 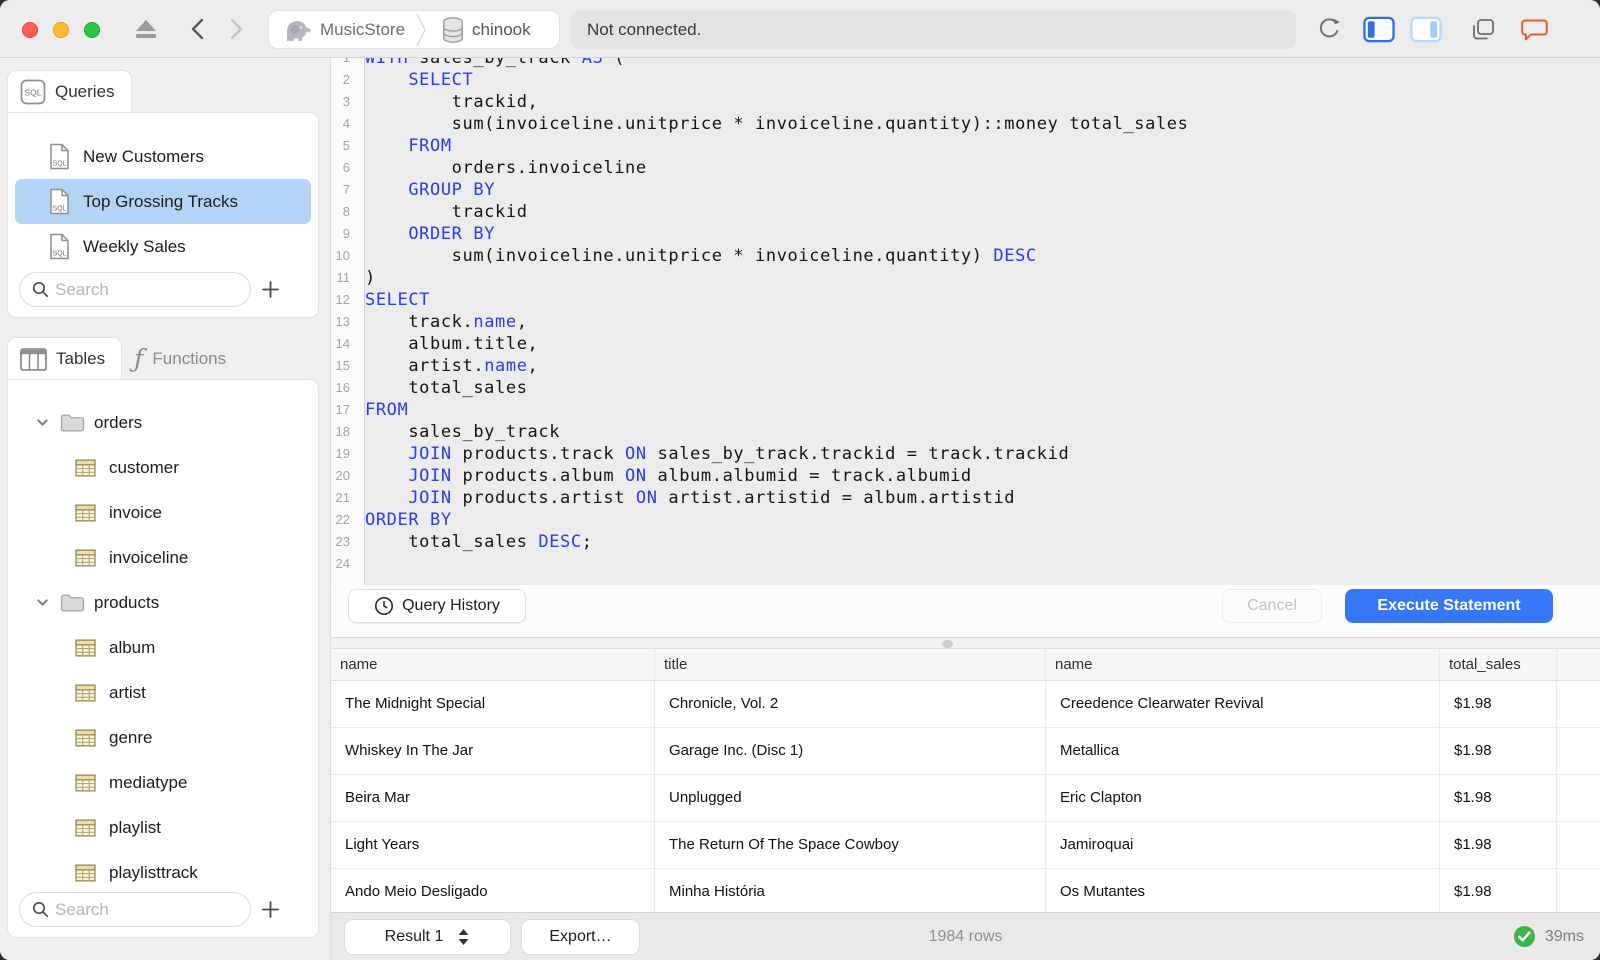 I want to click on line-number: 12, so click(x=342, y=299).